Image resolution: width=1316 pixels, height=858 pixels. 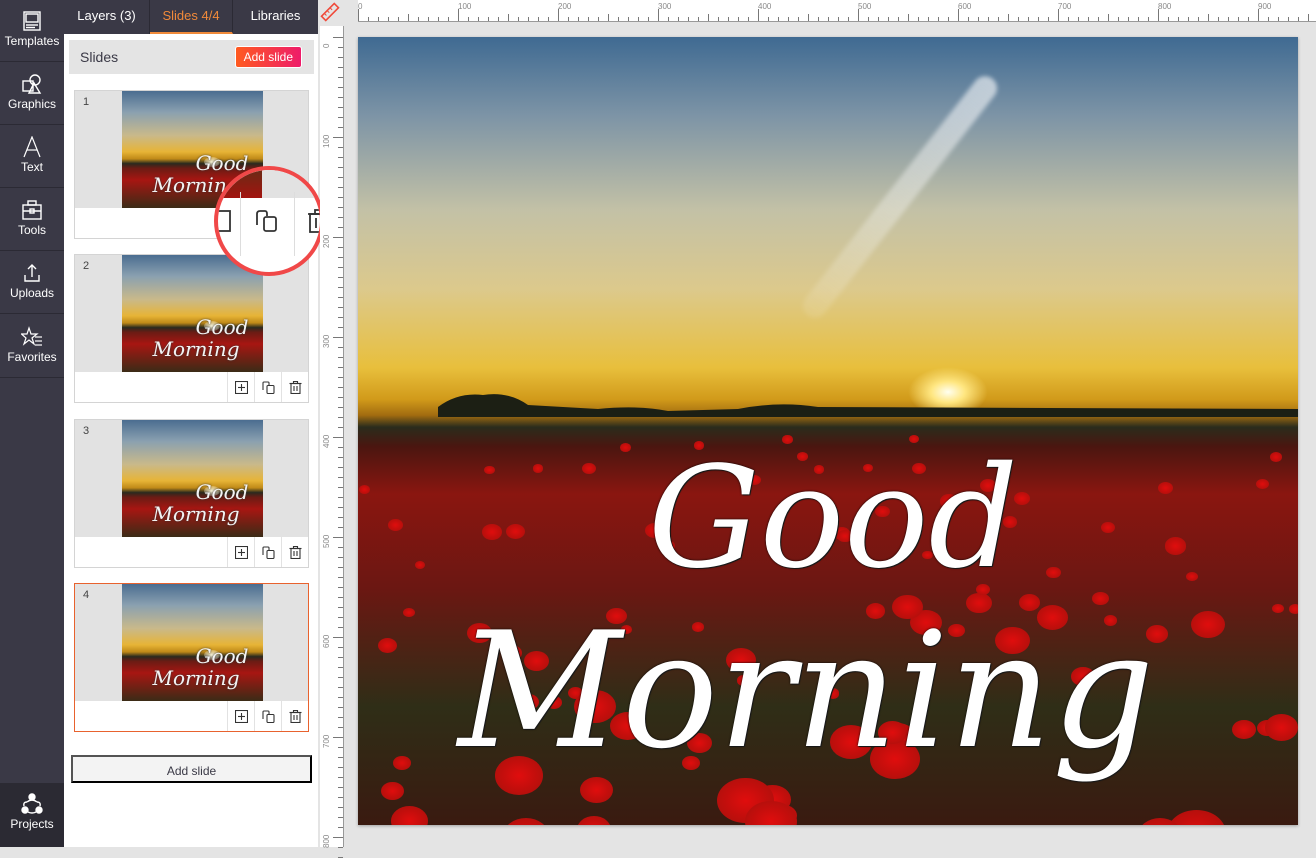 I want to click on rail-item-graphics: Graphics, so click(x=32, y=94).